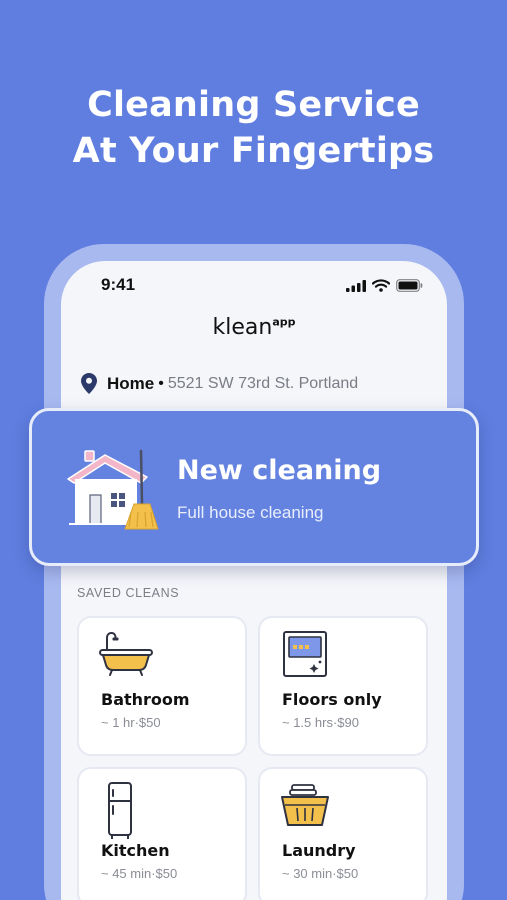 The height and width of the screenshot is (900, 507). I want to click on saved-clean-meta: ~ 45 min·$50, so click(139, 873).